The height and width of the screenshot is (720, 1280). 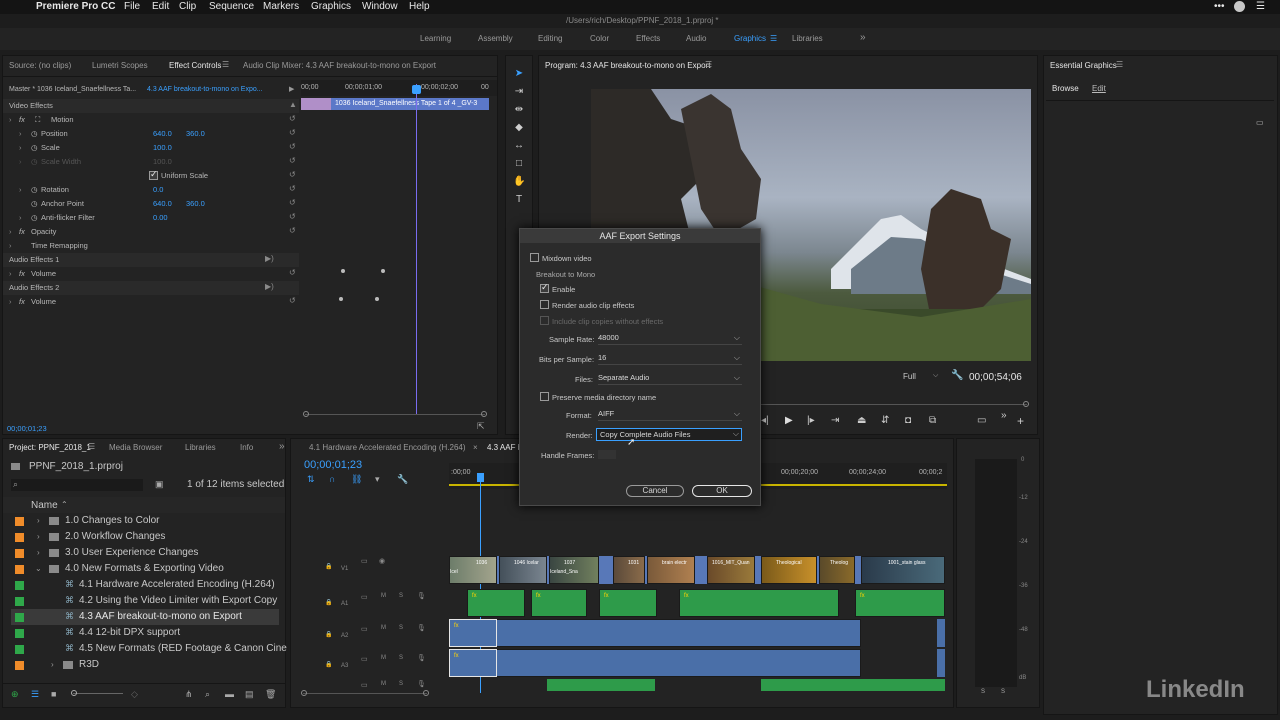 What do you see at coordinates (64, 504) in the screenshot?
I see `sort-icon: ⌃` at bounding box center [64, 504].